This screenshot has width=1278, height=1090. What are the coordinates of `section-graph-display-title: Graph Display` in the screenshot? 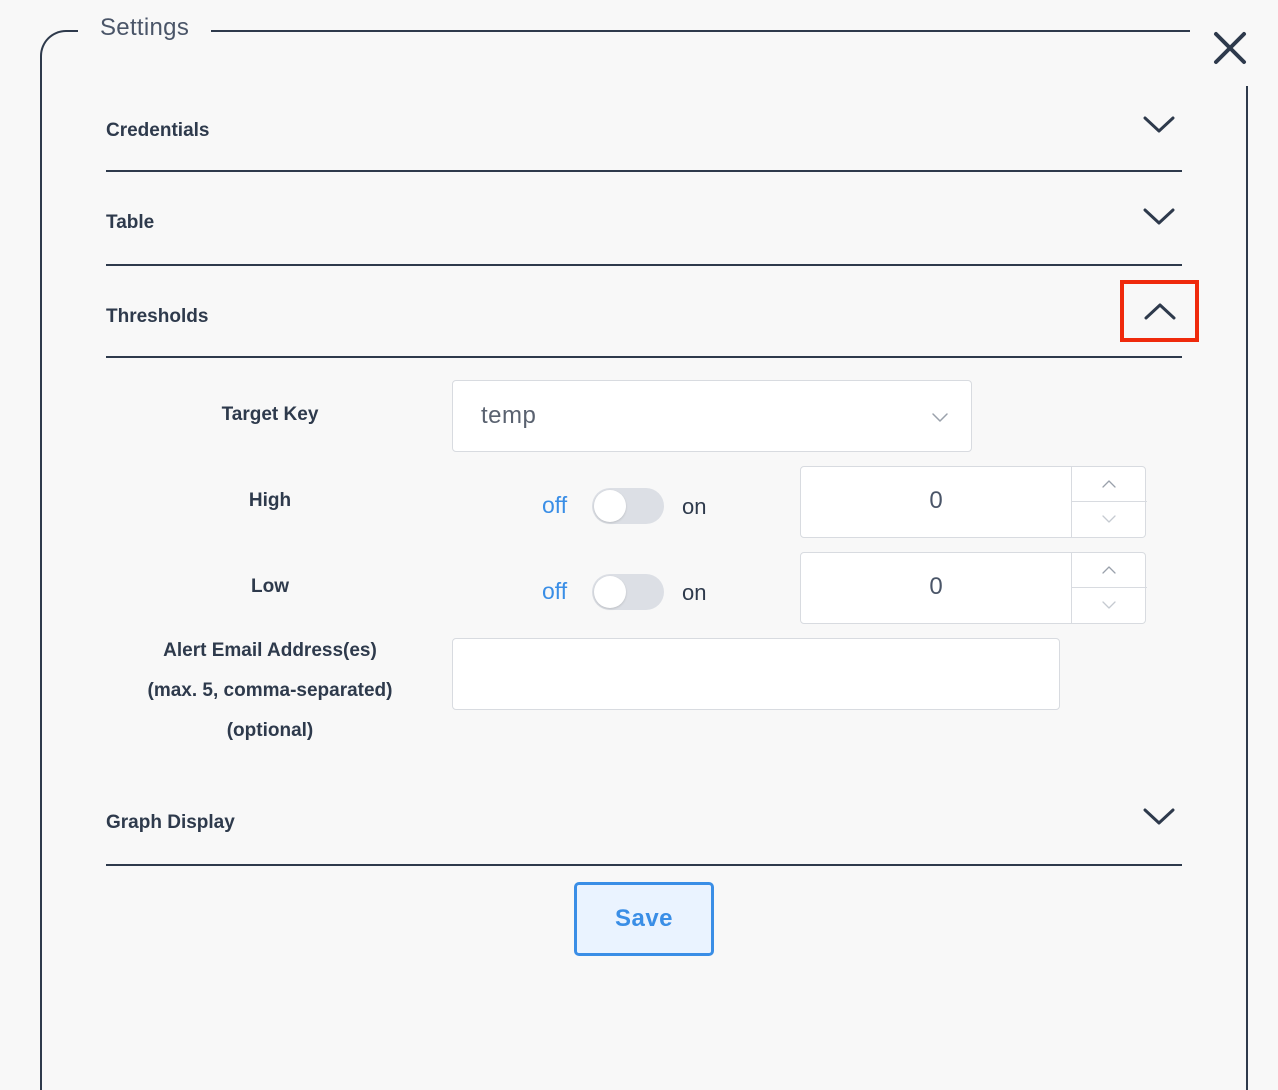 It's located at (170, 822).